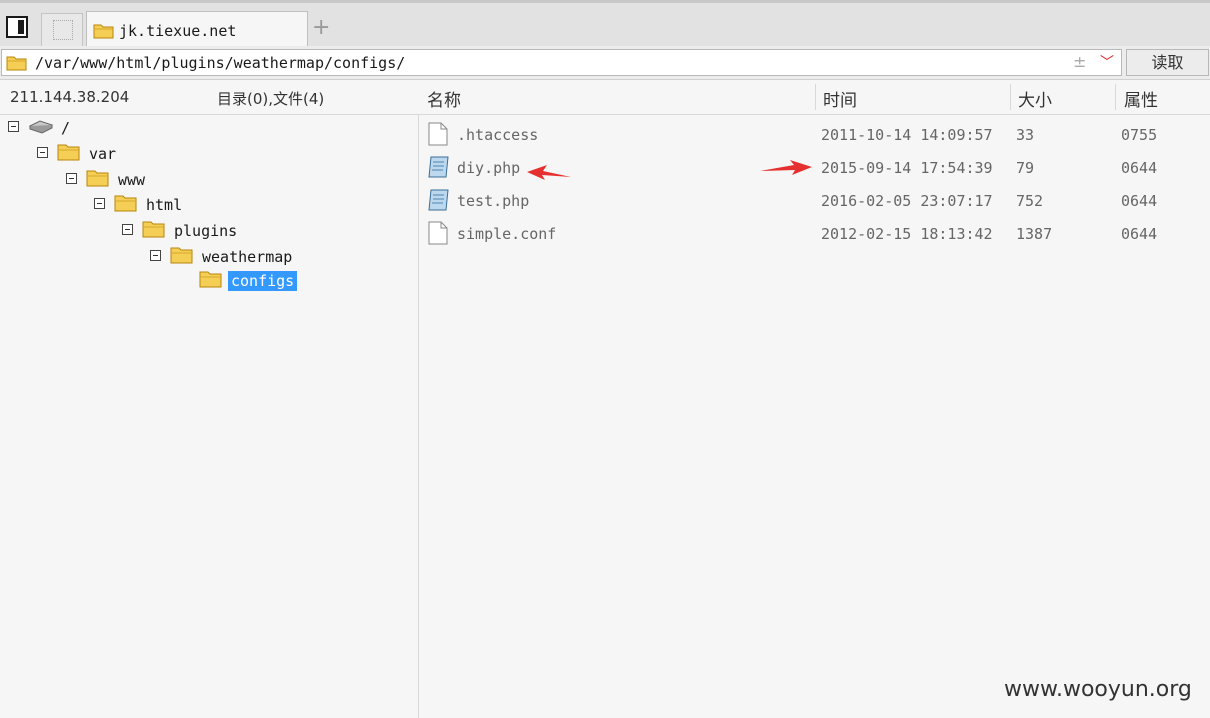  What do you see at coordinates (605, 24) in the screenshot?
I see `tab-bar: jk.tiexue.net +` at bounding box center [605, 24].